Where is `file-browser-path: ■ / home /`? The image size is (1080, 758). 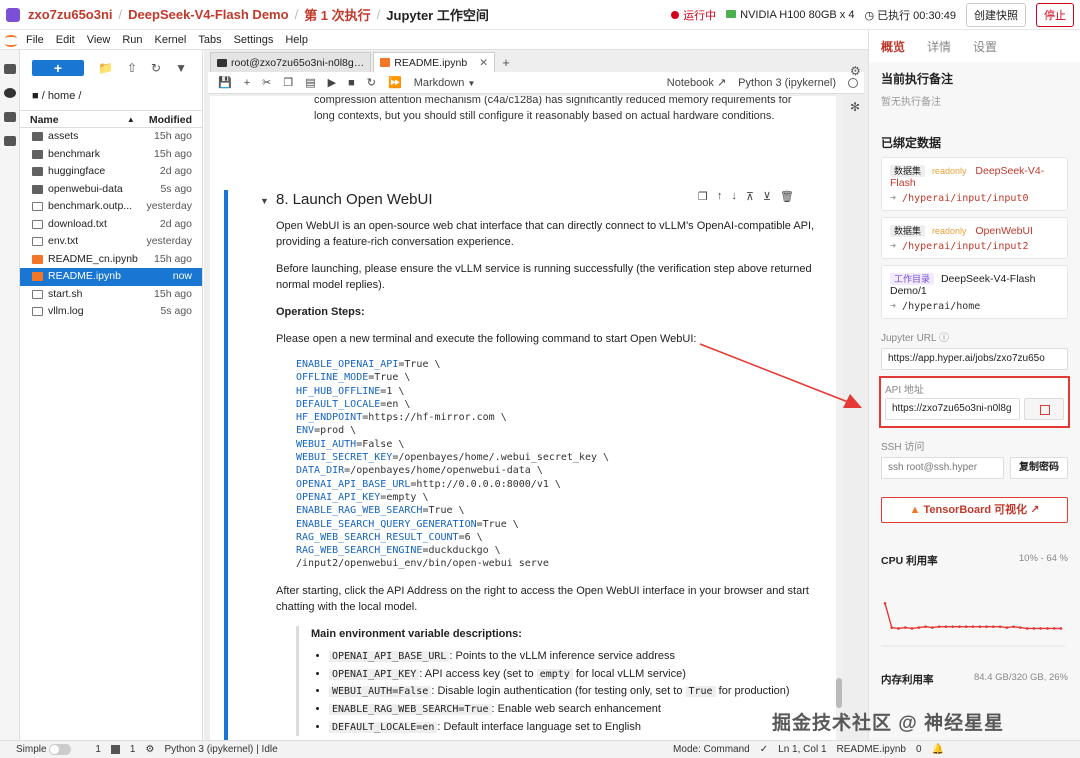
file-browser-path: ■ / home / is located at coordinates (111, 96).